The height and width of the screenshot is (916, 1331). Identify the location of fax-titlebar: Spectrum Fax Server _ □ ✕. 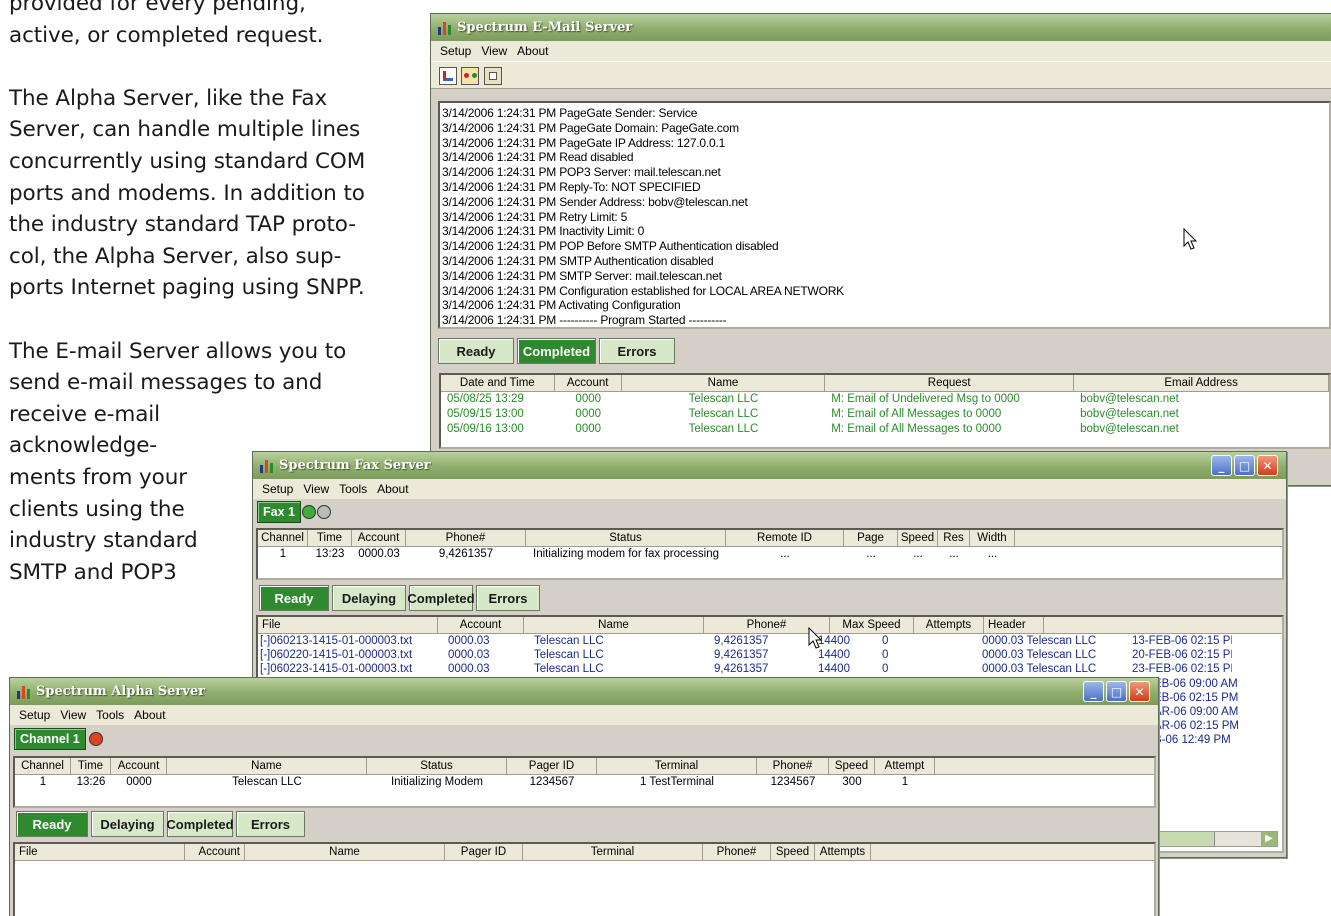
(769, 465).